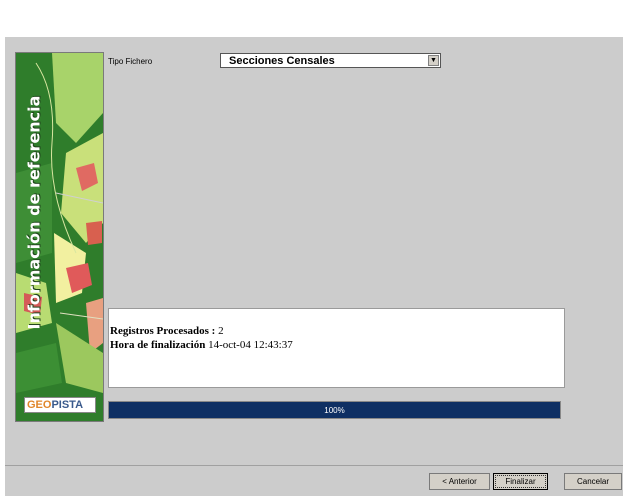  Describe the element at coordinates (250, 345) in the screenshot. I see `log-value-hora: 14-oct-04 12:43:37` at that location.